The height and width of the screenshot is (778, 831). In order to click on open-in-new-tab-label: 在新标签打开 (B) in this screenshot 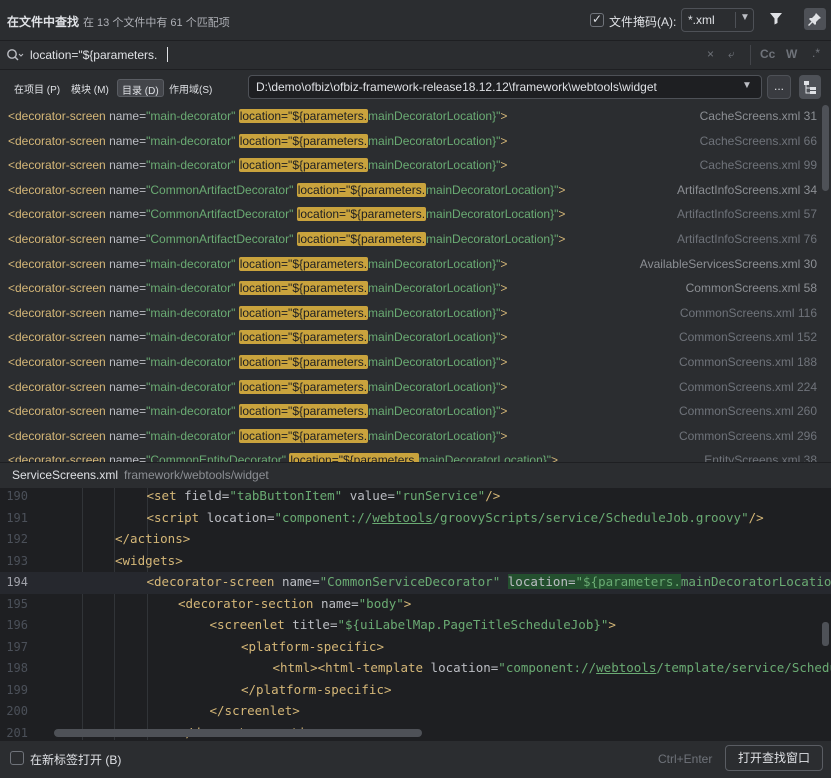, I will do `click(76, 760)`.